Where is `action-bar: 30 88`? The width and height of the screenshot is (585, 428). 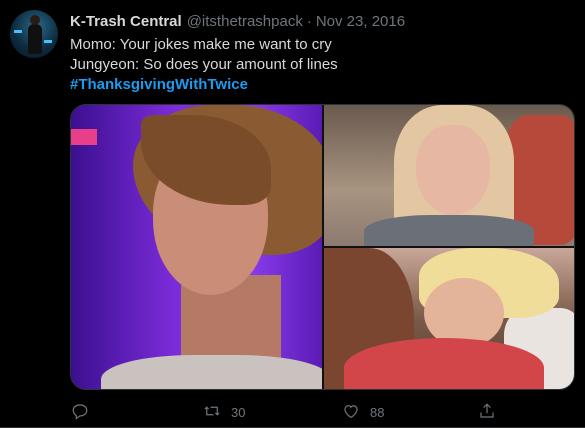
action-bar: 30 88 is located at coordinates (287, 412).